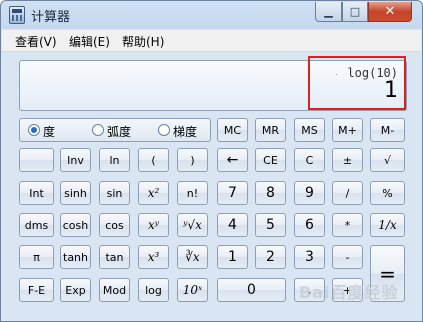 The width and height of the screenshot is (423, 322). I want to click on minimize-button: ▁, so click(328, 12).